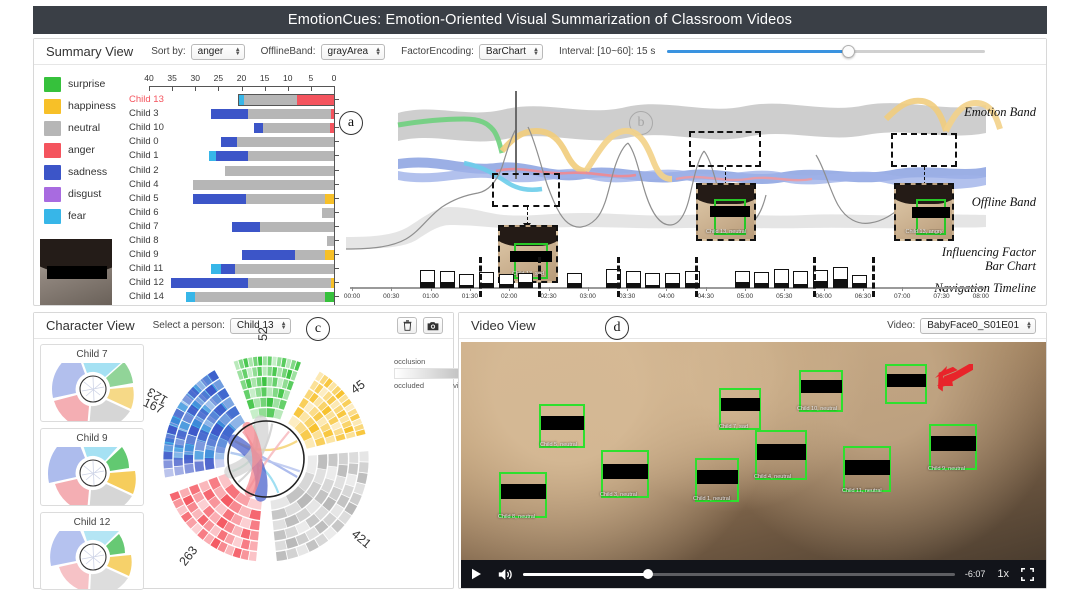 This screenshot has width=1080, height=596. Describe the element at coordinates (234, 296) in the screenshot. I see `table-row: Child 14` at that location.